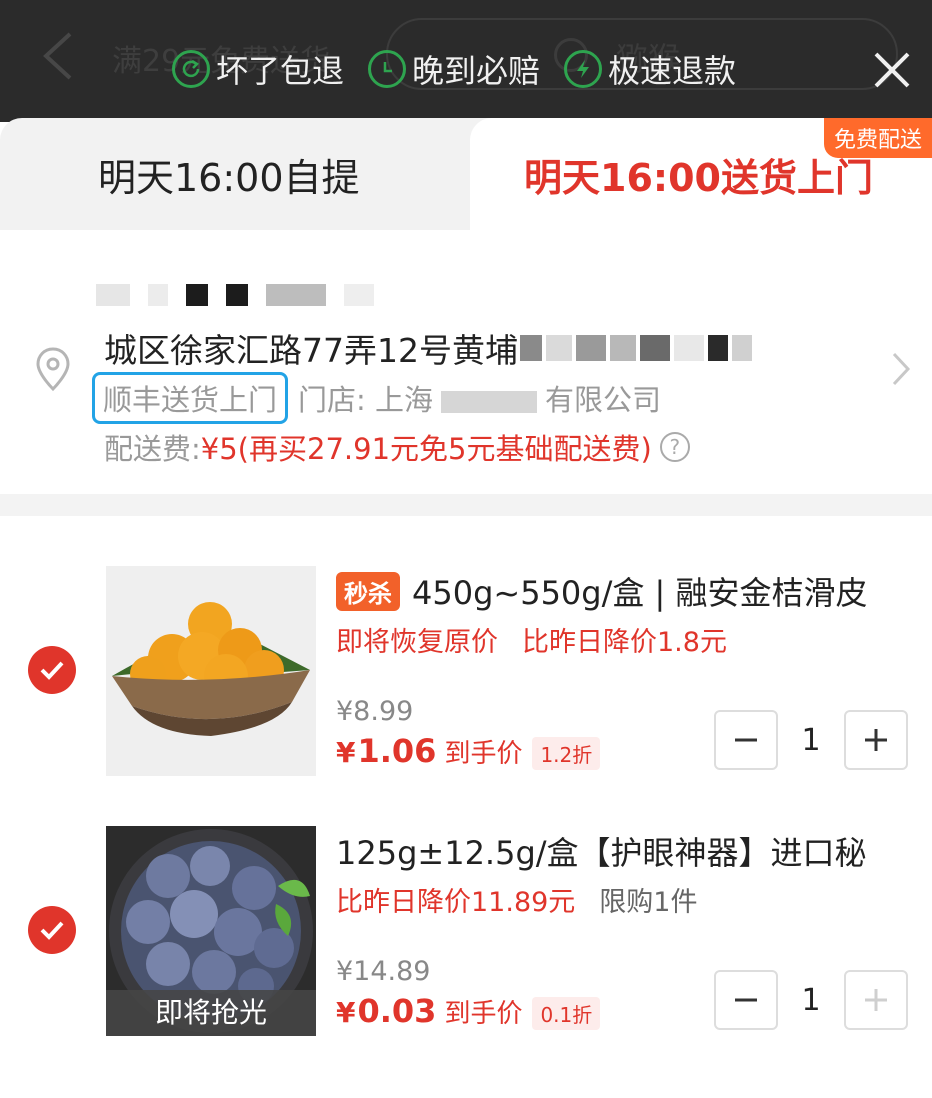 This screenshot has width=932, height=1098. I want to click on delivery-mode-tabs: 明天16:00自提 明天16:00送货上门 免费配送, so click(466, 174).